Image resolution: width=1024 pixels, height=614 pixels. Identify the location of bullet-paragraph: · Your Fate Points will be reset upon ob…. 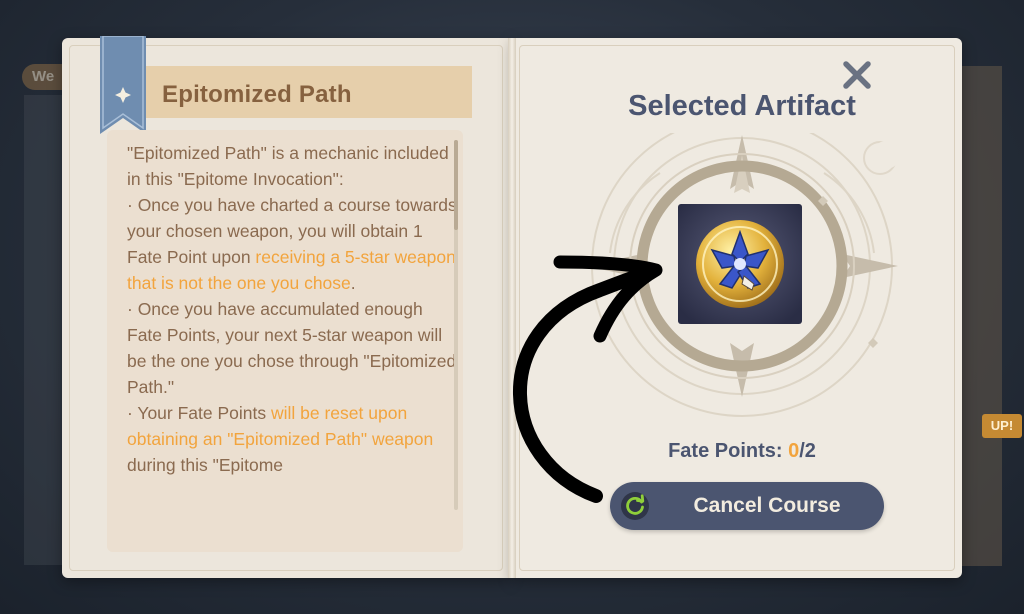
(292, 439).